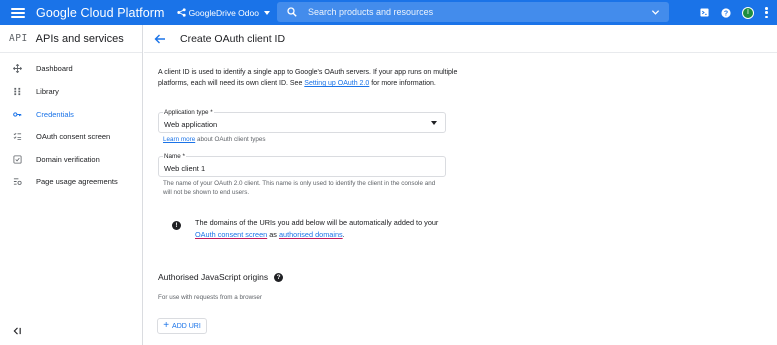 This screenshot has width=777, height=345. What do you see at coordinates (18, 12) in the screenshot?
I see `menu-icon` at bounding box center [18, 12].